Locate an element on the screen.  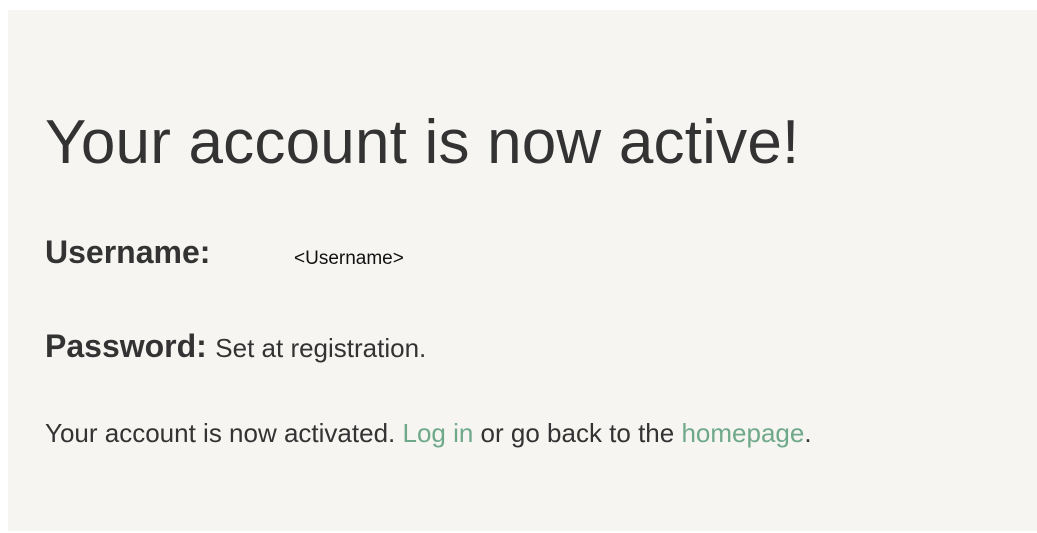
password-row: Password: Set at registration. is located at coordinates (235, 346).